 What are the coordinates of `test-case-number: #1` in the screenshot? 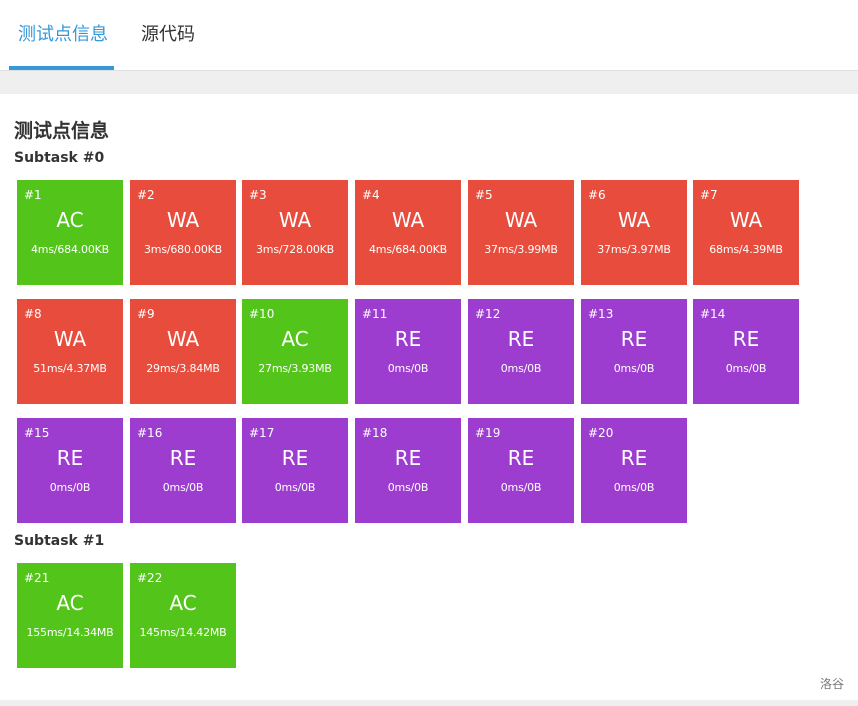 It's located at (33, 195).